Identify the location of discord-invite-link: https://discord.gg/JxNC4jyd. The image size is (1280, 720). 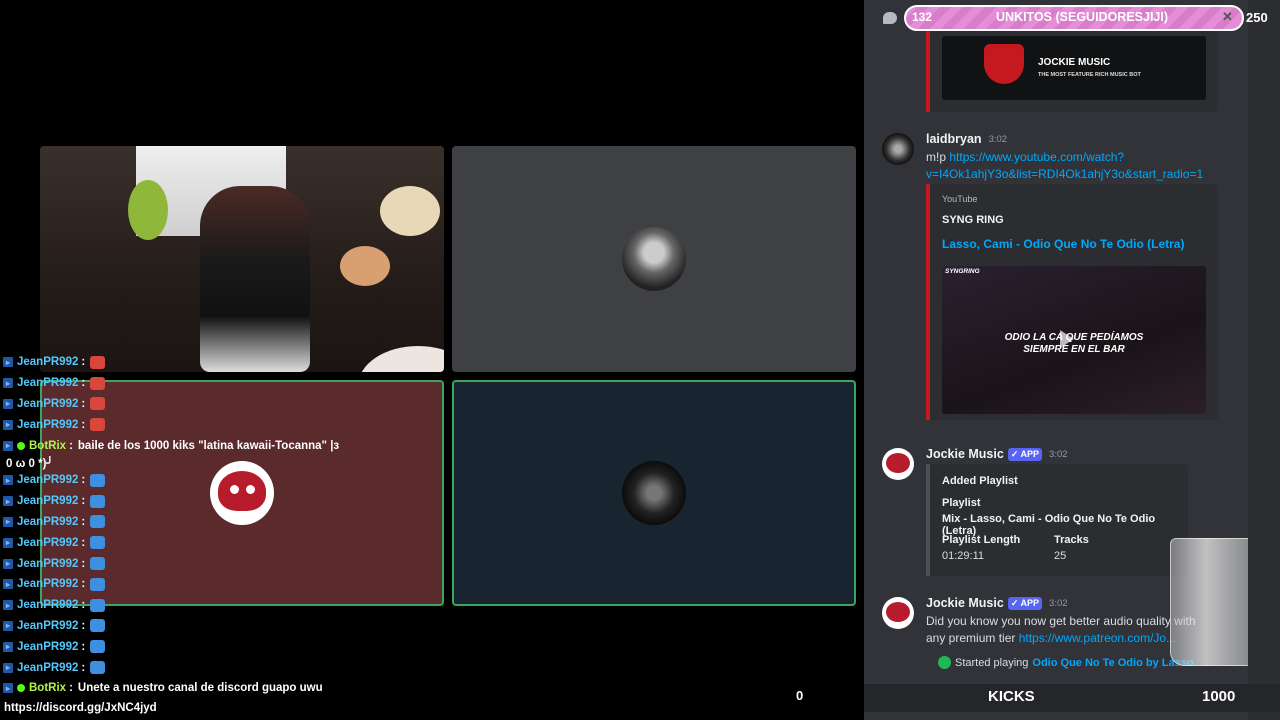
(80, 708).